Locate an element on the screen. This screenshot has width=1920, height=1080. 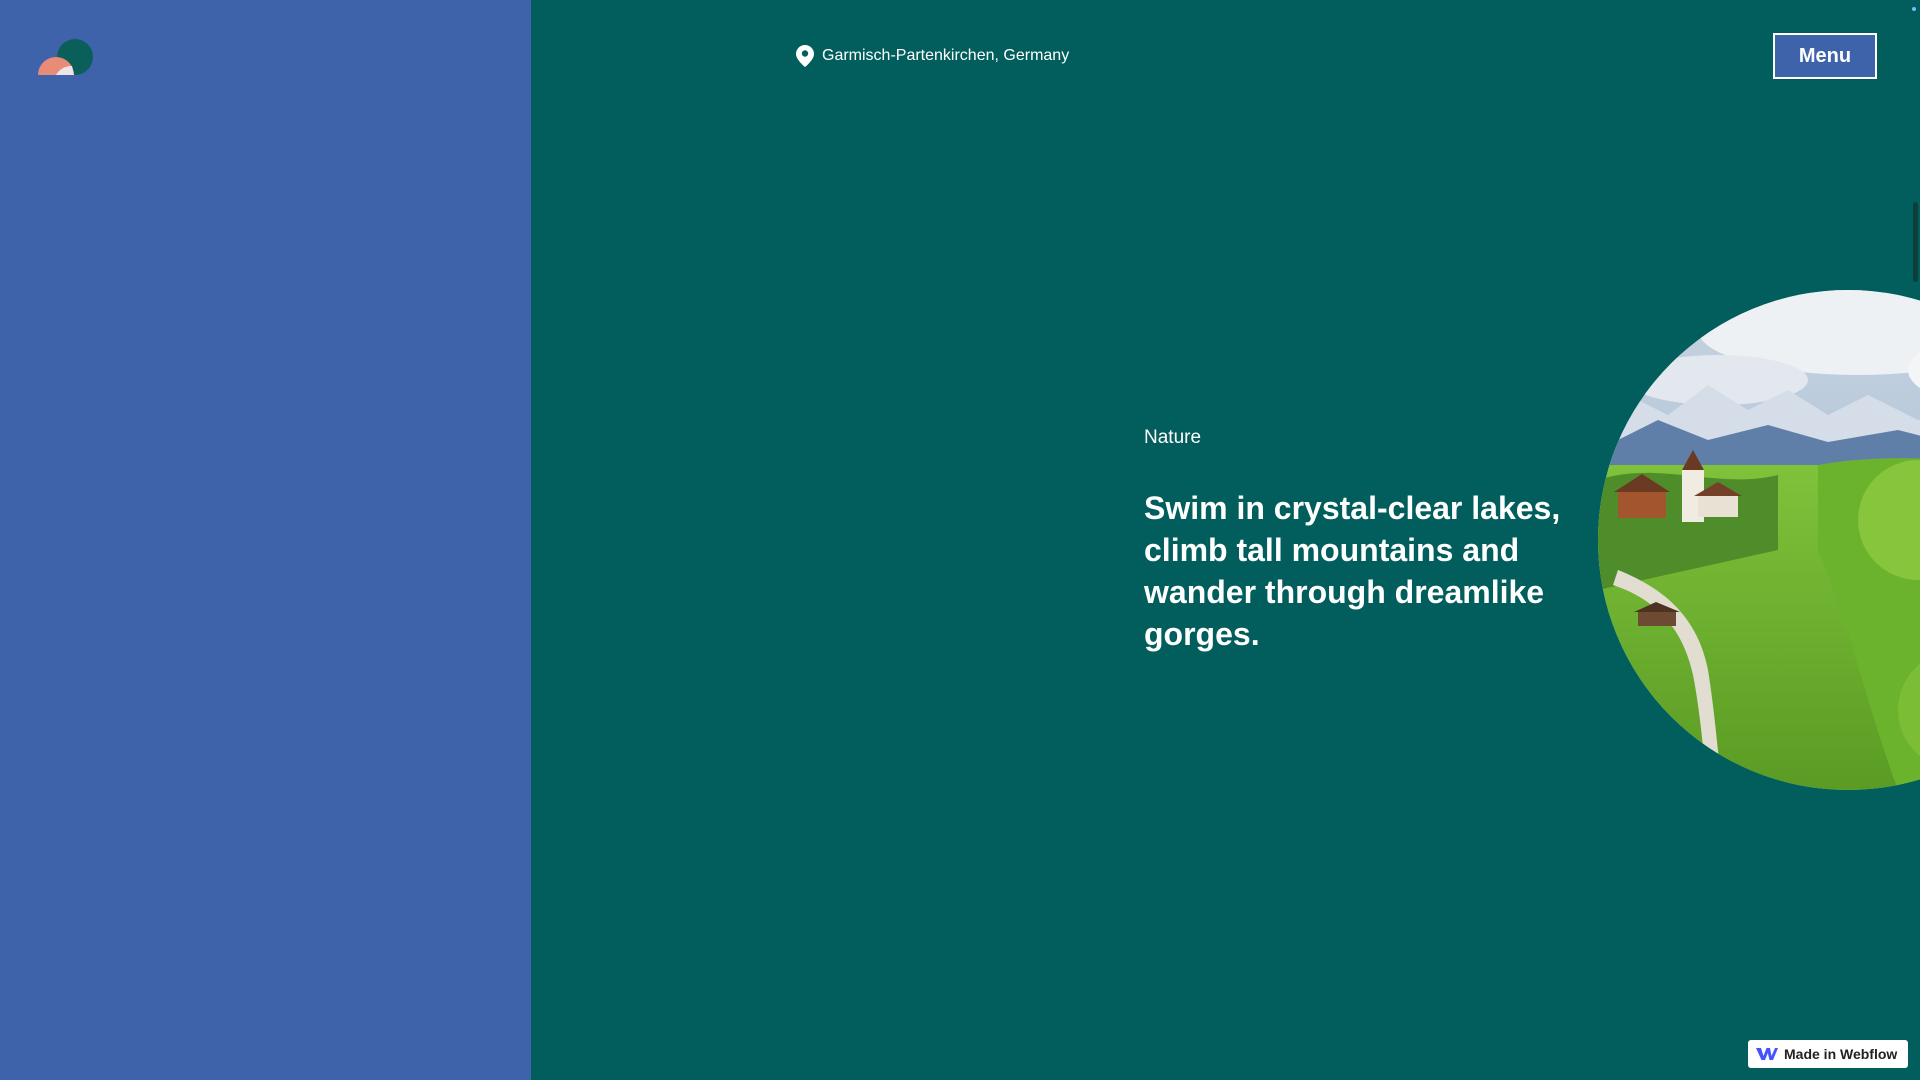
corner-dot is located at coordinates (1914, 9).